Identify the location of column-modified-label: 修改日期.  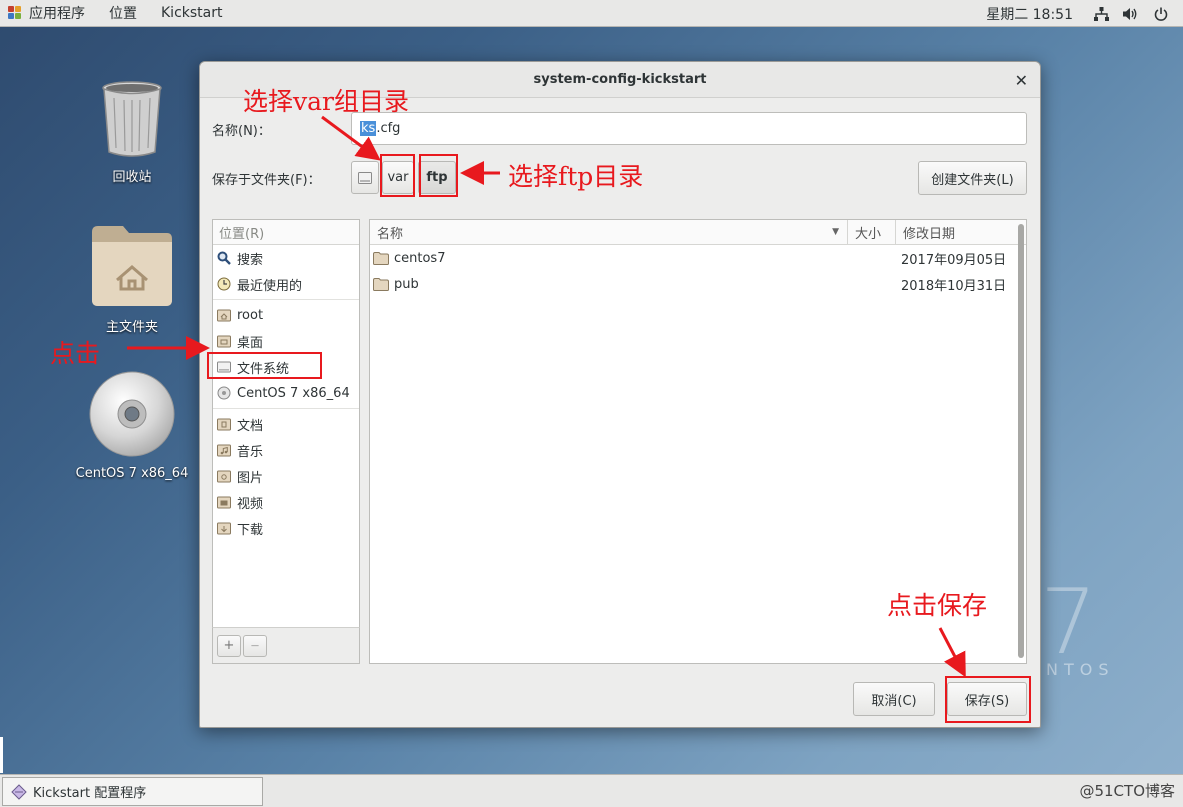
(929, 234).